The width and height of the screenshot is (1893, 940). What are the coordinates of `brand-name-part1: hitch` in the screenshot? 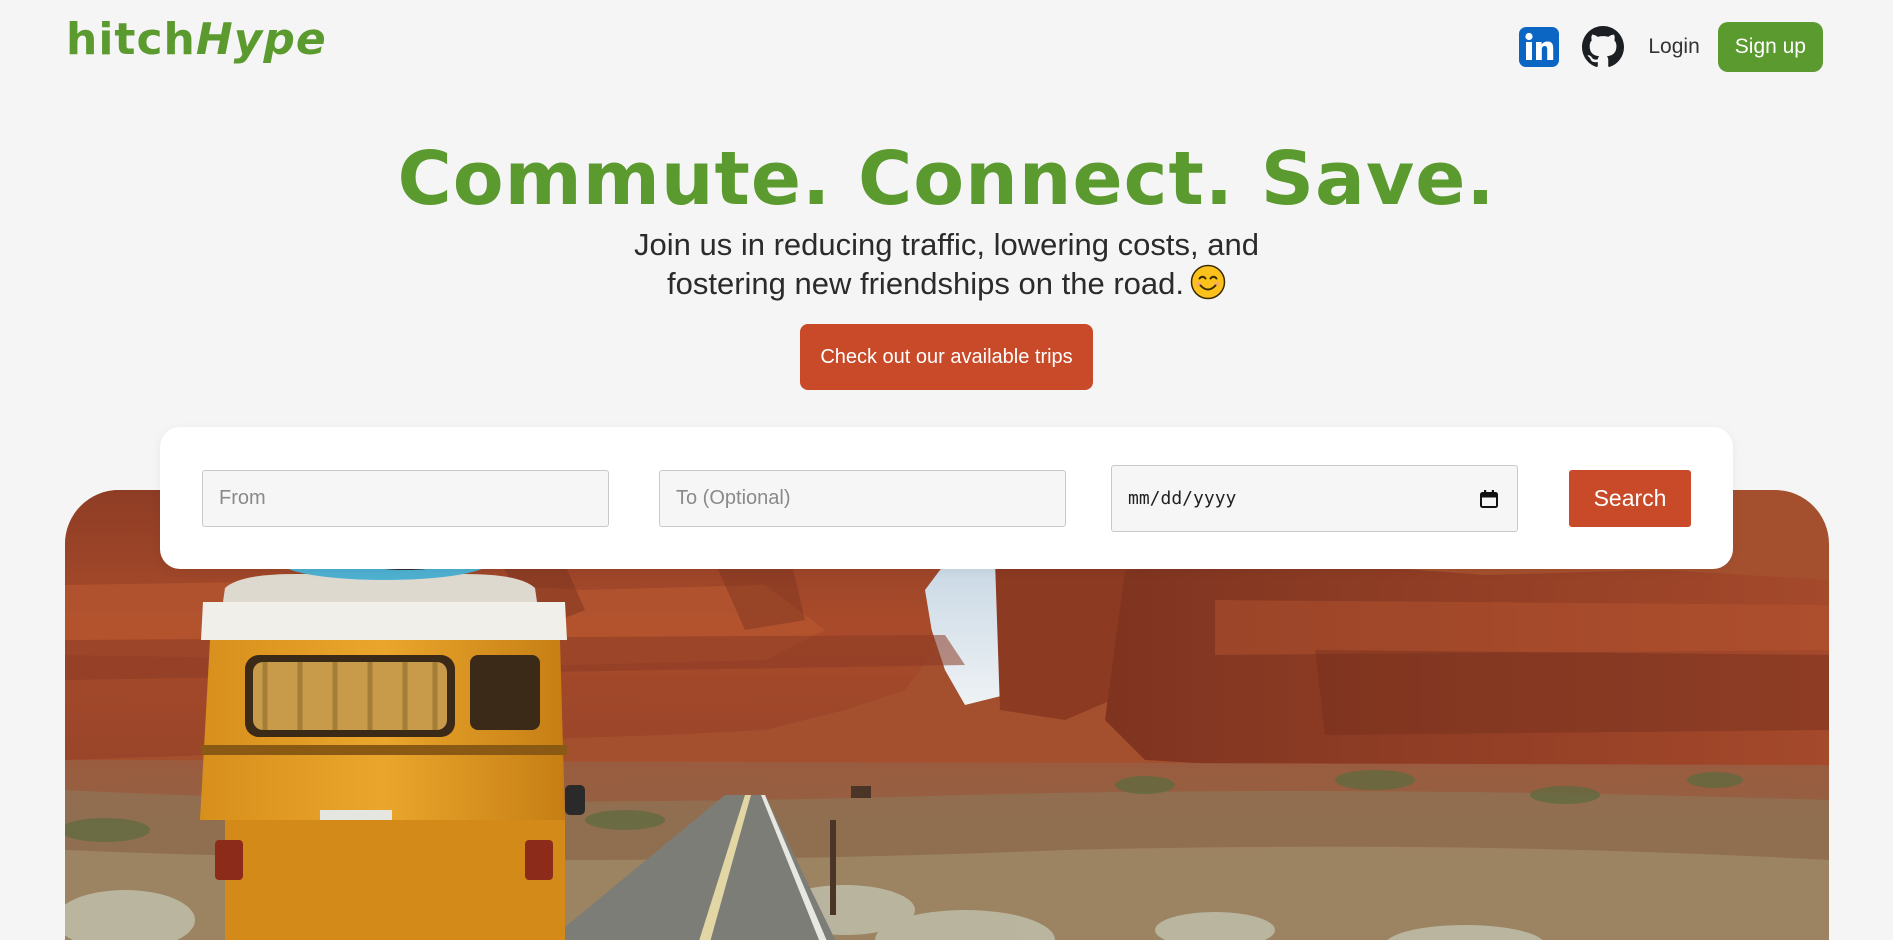 It's located at (131, 39).